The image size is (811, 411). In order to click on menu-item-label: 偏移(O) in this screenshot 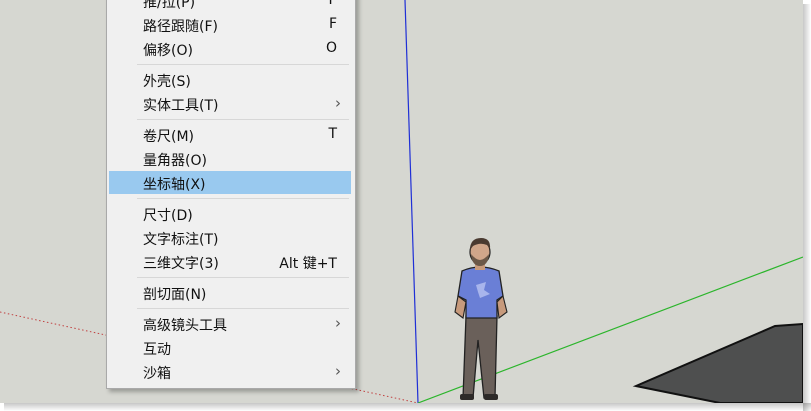, I will do `click(168, 51)`.